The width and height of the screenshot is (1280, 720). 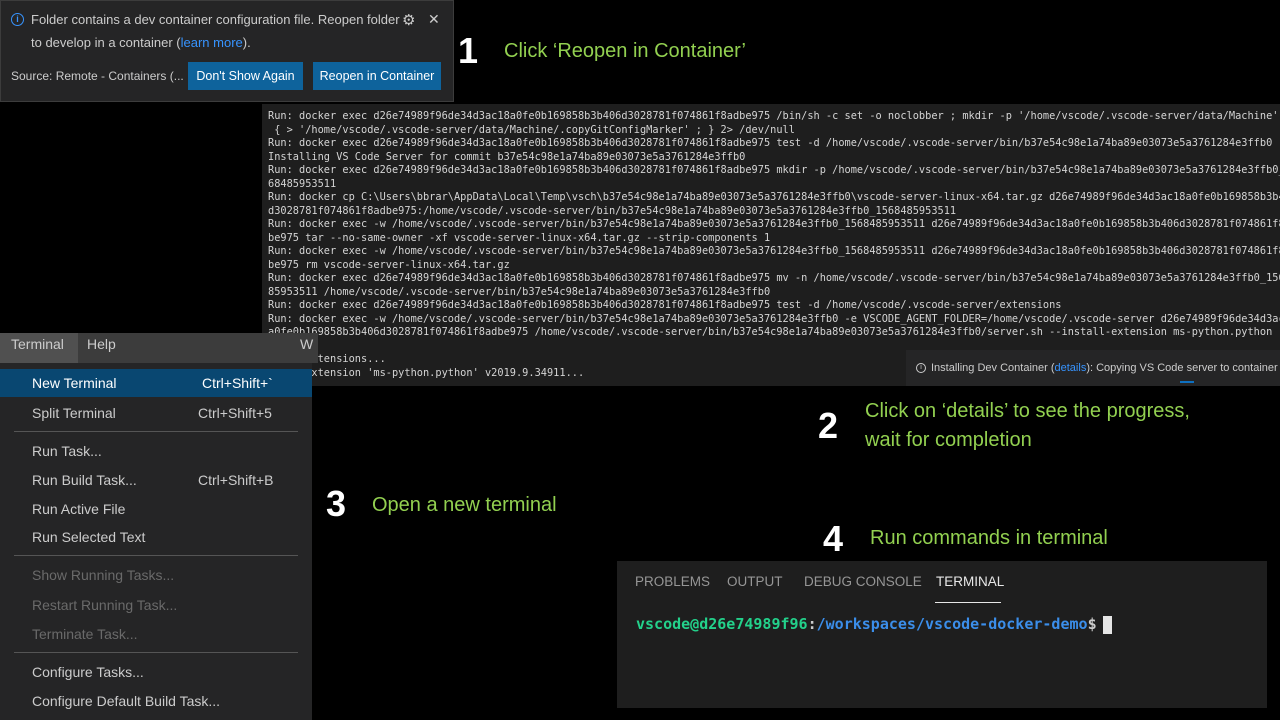 What do you see at coordinates (468, 50) in the screenshot?
I see `step-number-1: 1` at bounding box center [468, 50].